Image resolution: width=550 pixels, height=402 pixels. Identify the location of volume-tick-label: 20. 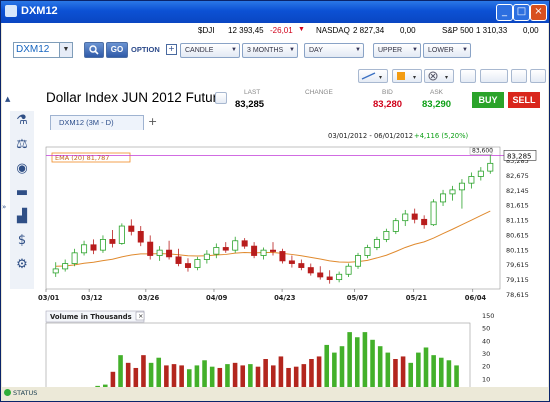
(486, 367).